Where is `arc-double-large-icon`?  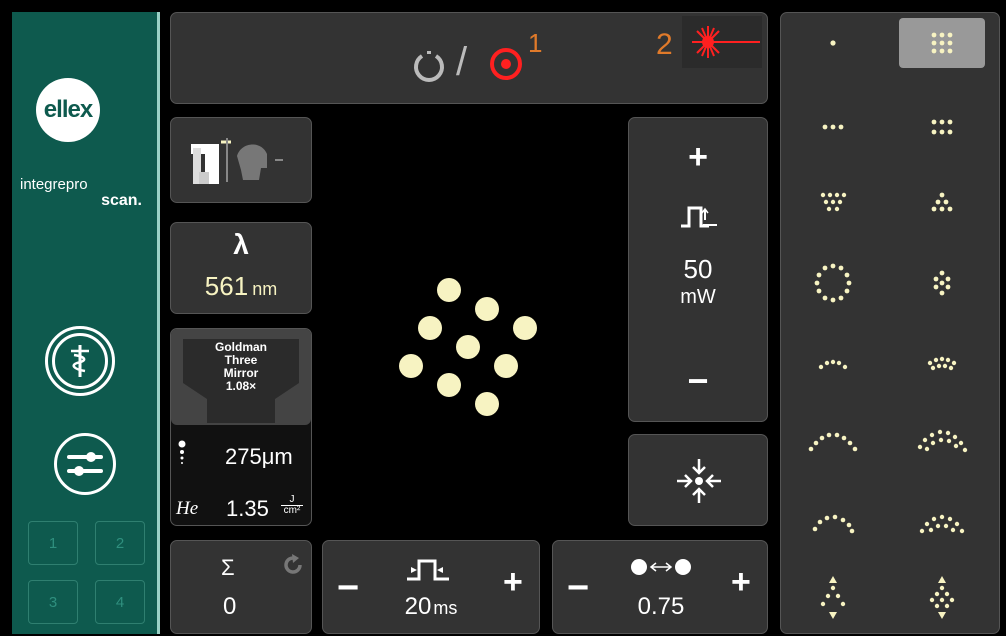 arc-double-large-icon is located at coordinates (942, 441).